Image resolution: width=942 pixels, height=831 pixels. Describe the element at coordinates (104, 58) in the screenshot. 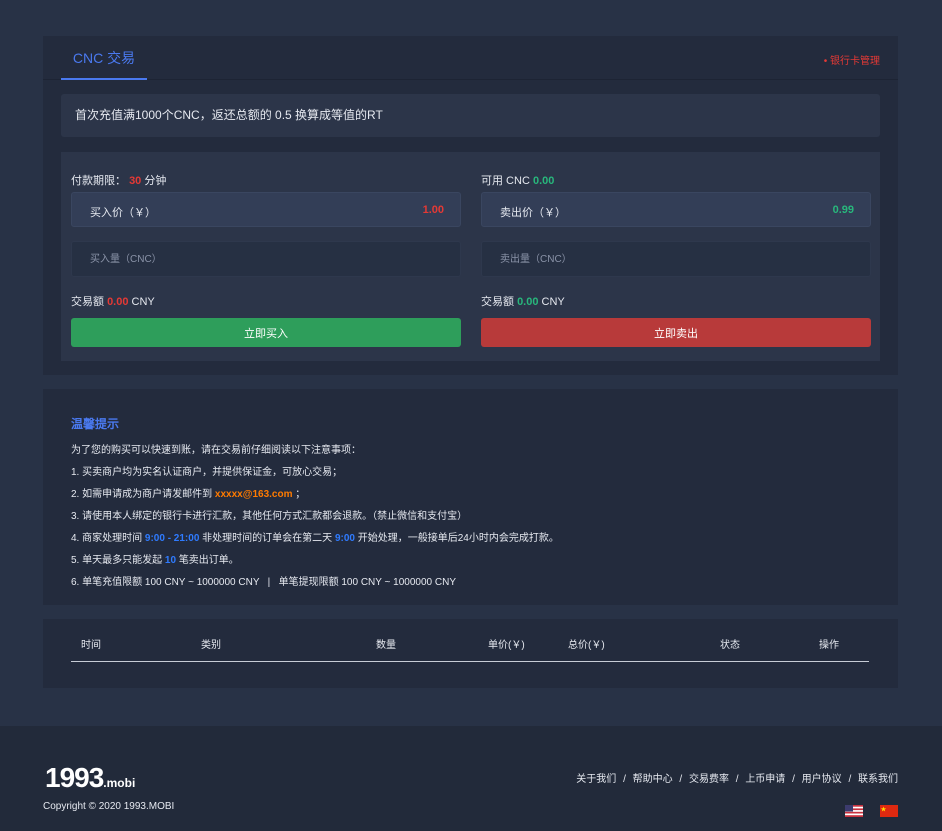

I see `tab-cnc-trade: CNC 交易` at that location.